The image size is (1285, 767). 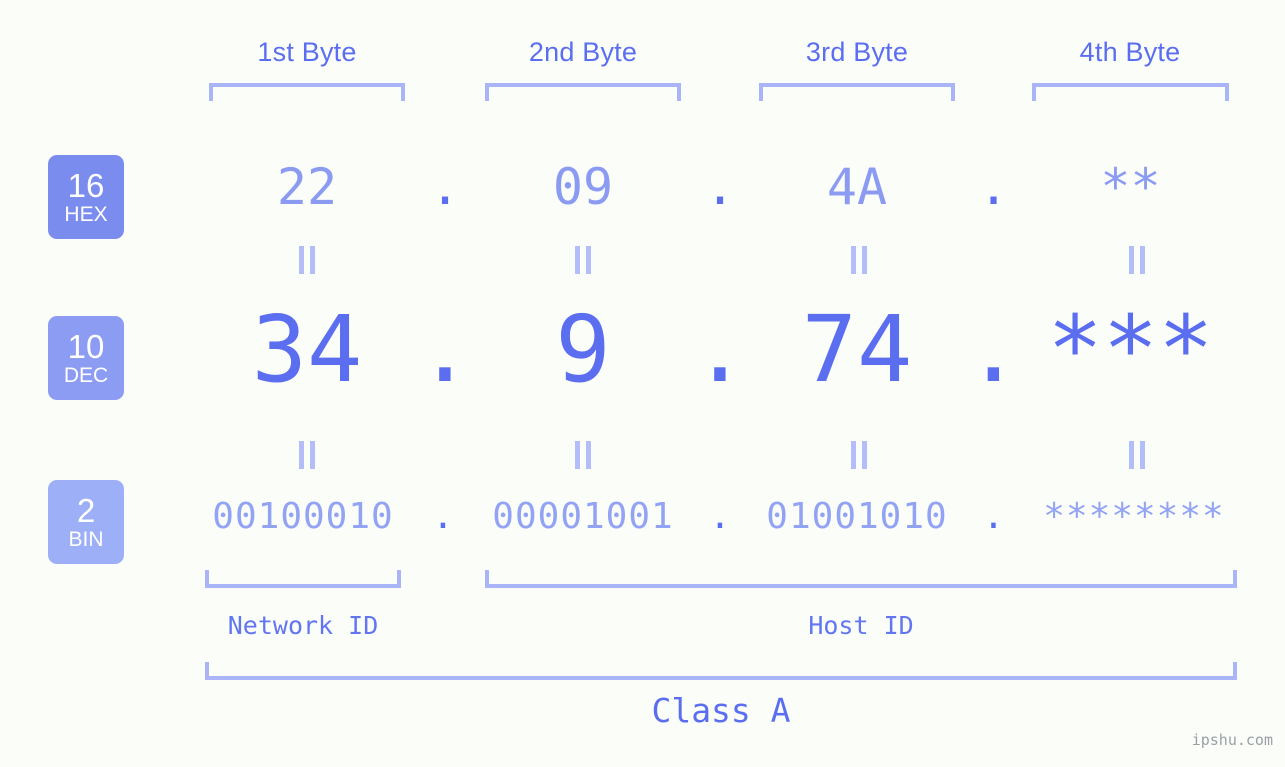 I want to click on bin-byte-3: 01001010, so click(x=857, y=516).